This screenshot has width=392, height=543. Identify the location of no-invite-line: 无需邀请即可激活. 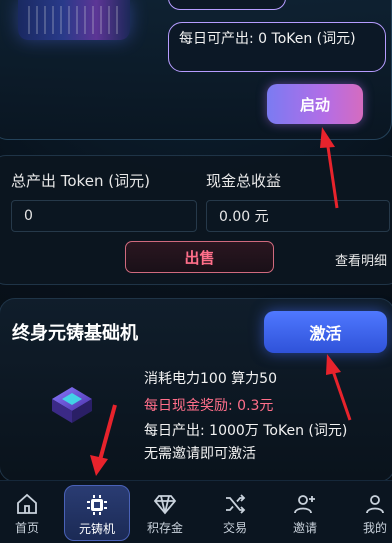
(200, 454).